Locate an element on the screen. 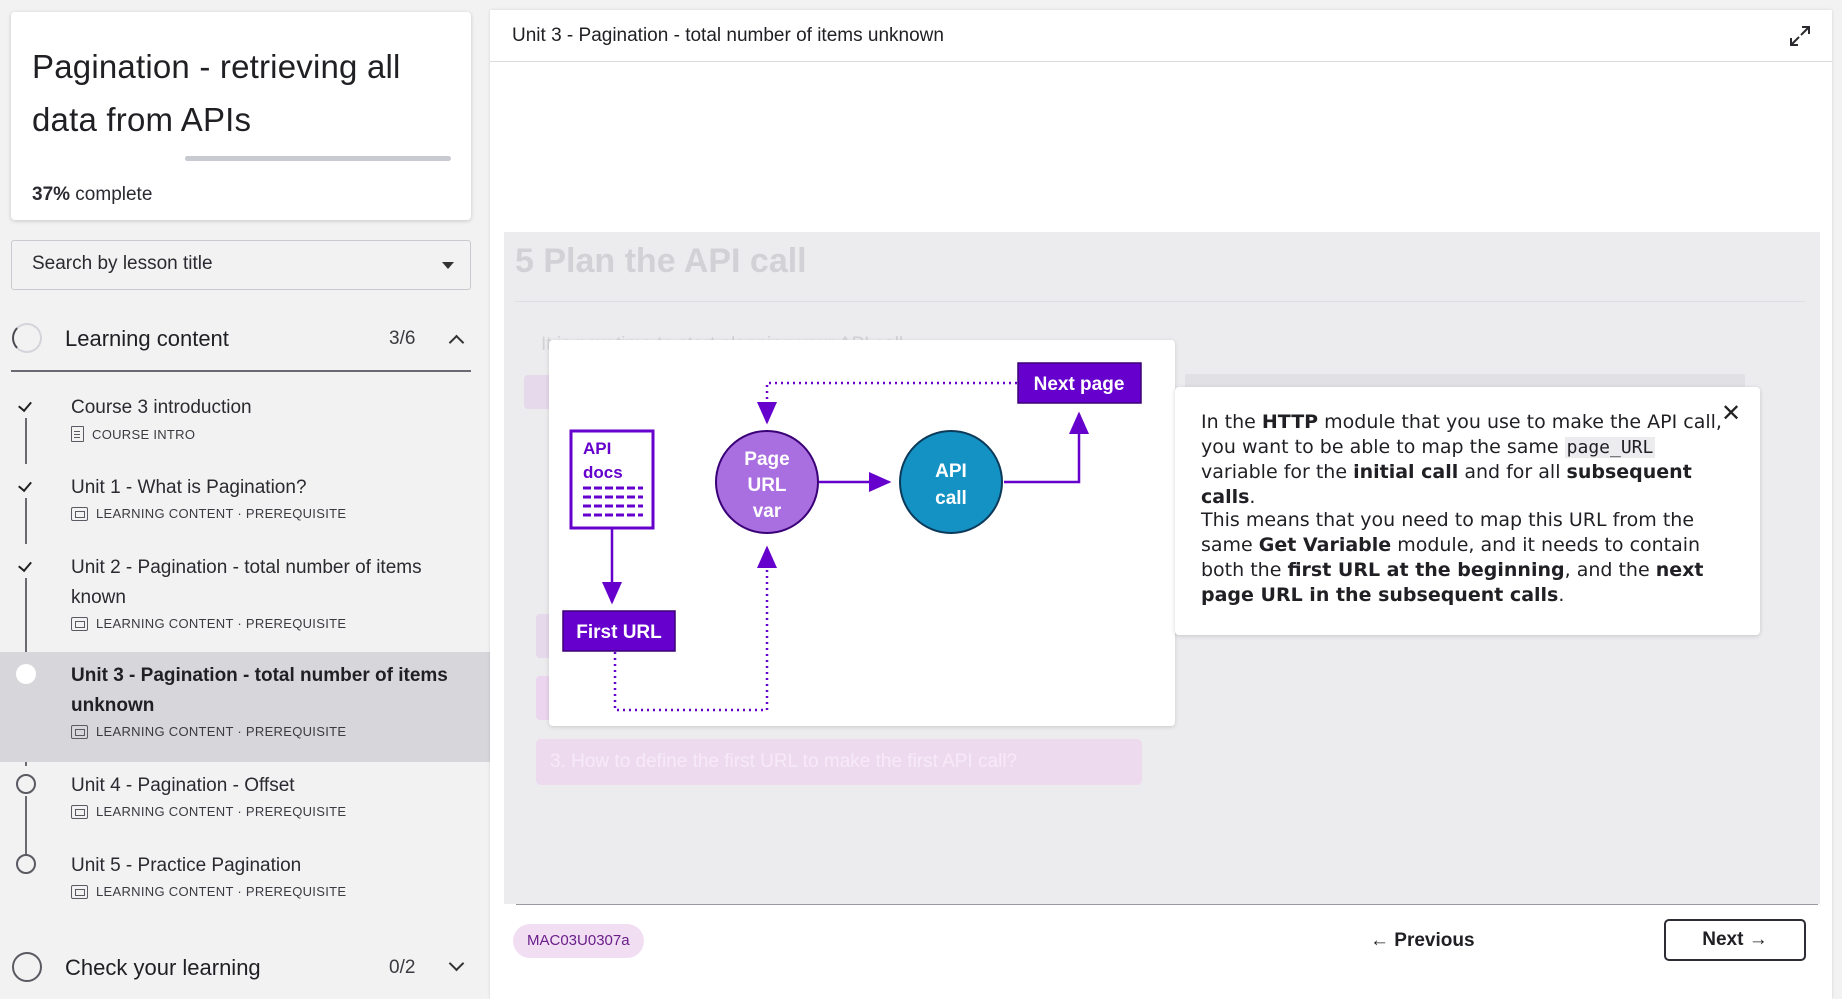 This screenshot has width=1842, height=999. lesson-title: Course 3 introduction is located at coordinates (161, 407).